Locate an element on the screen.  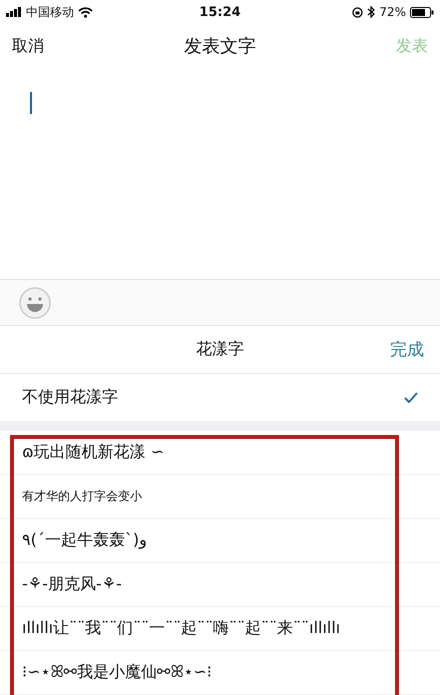
option-label: 不使用花漾字 is located at coordinates (70, 397).